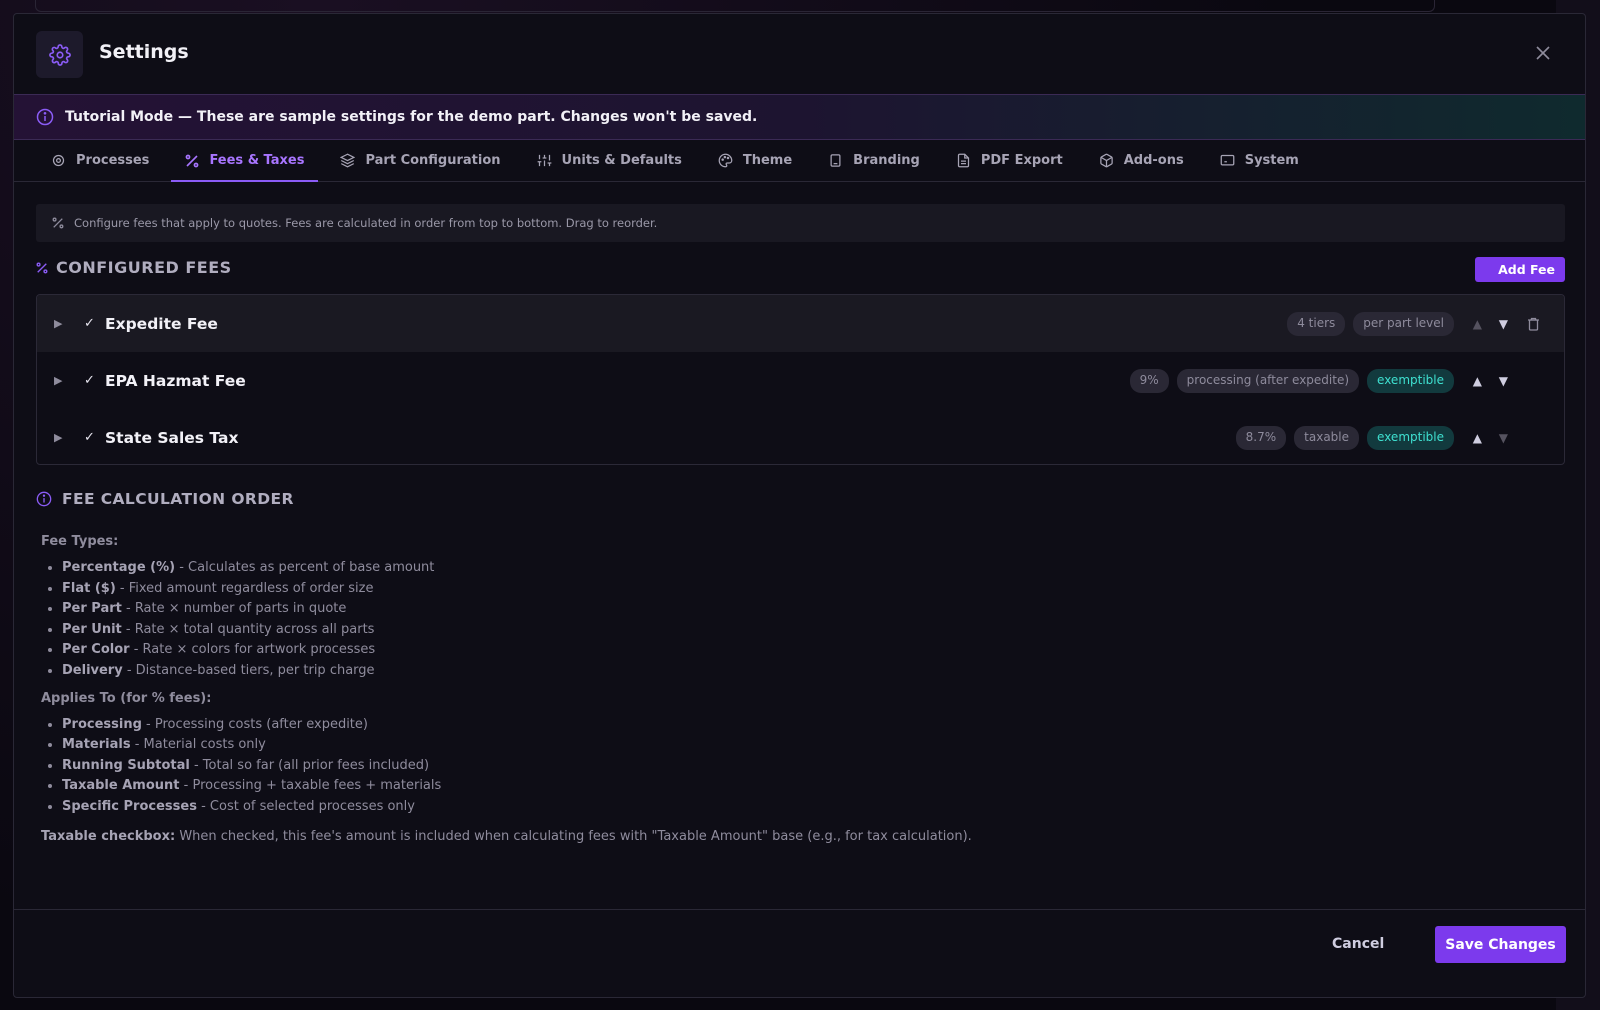 This screenshot has height=1010, width=1600. Describe the element at coordinates (1261, 437) in the screenshot. I see `fee-chip: 8.7%` at that location.